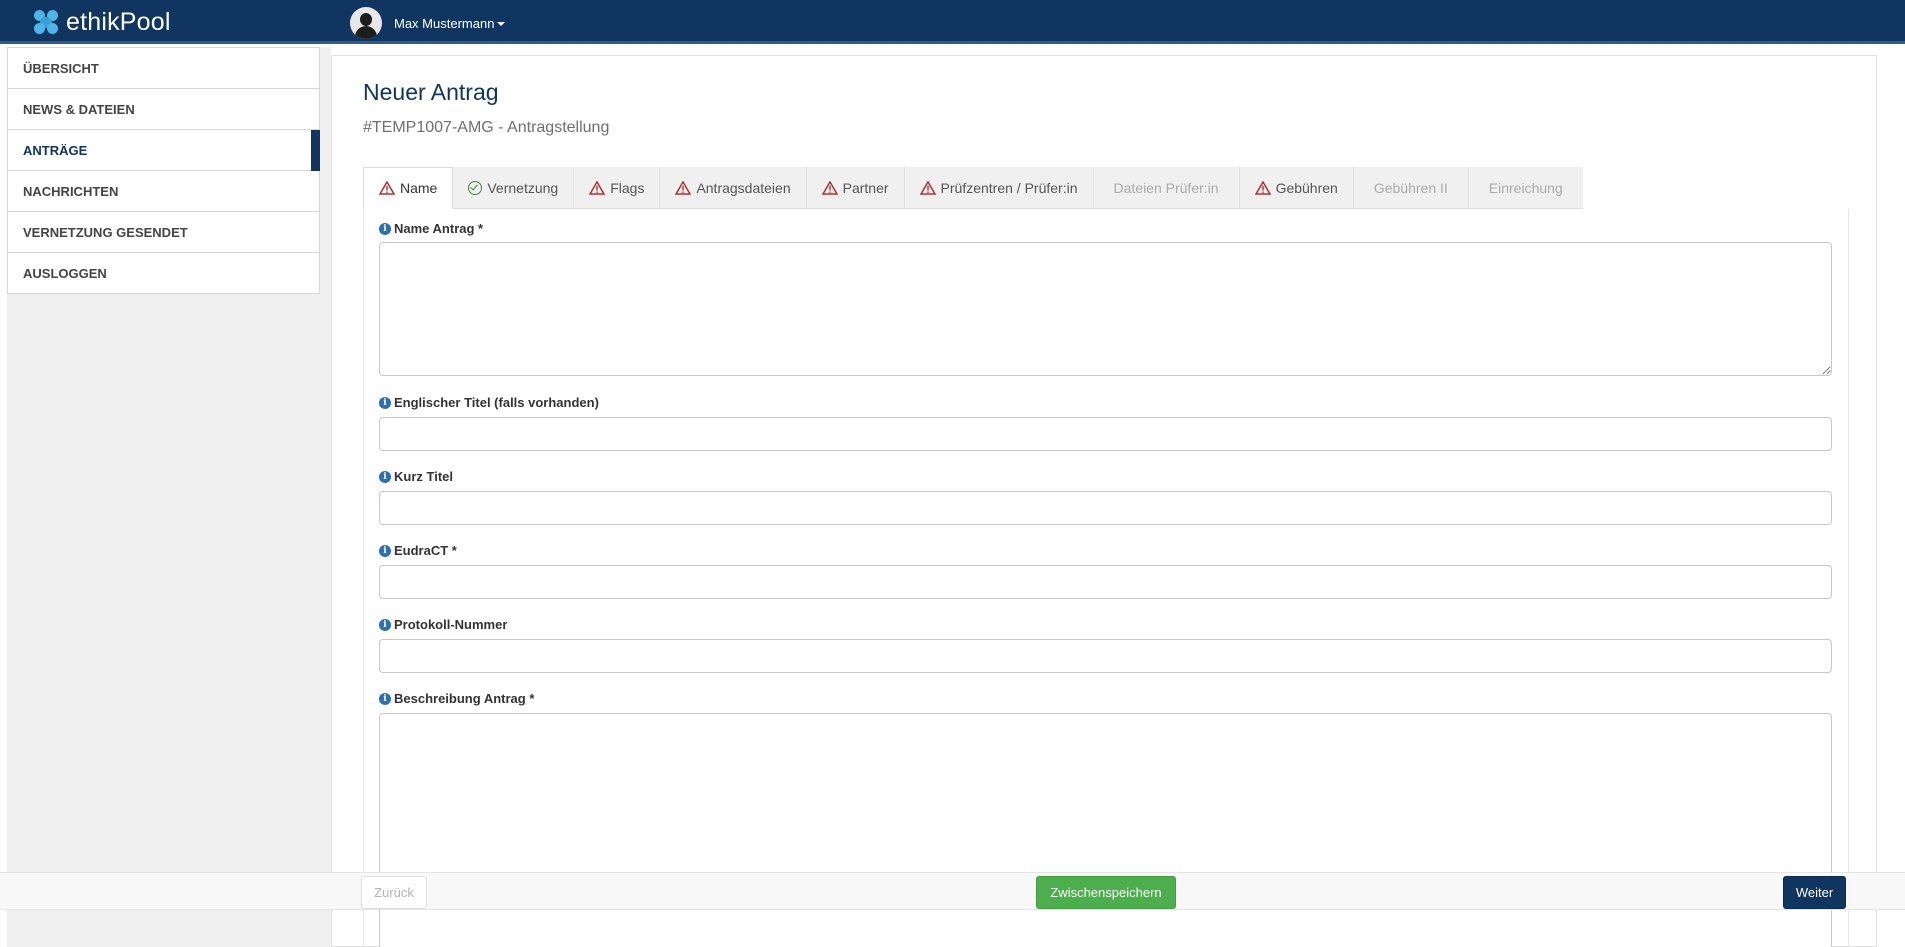 The width and height of the screenshot is (1905, 947). What do you see at coordinates (1105, 582) in the screenshot?
I see `eudract-input` at bounding box center [1105, 582].